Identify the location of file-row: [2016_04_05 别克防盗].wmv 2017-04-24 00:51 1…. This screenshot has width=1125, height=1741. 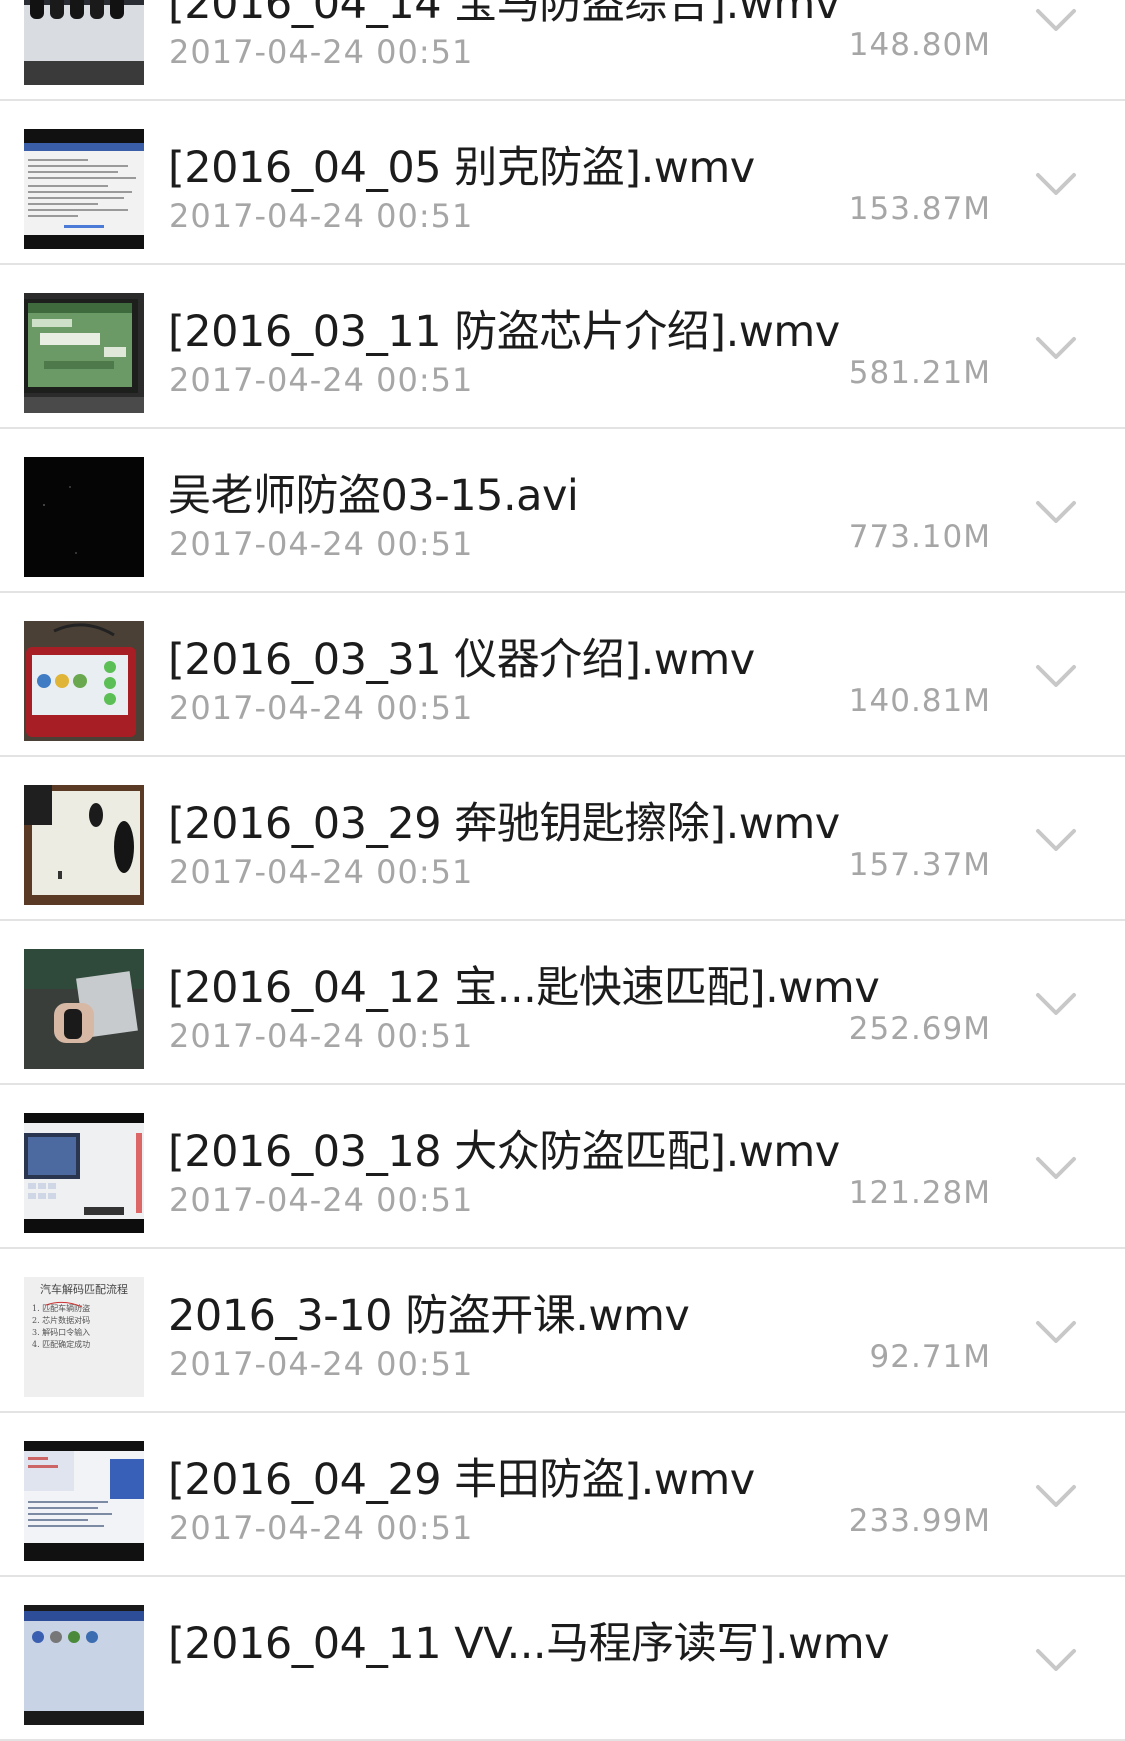
(562, 183).